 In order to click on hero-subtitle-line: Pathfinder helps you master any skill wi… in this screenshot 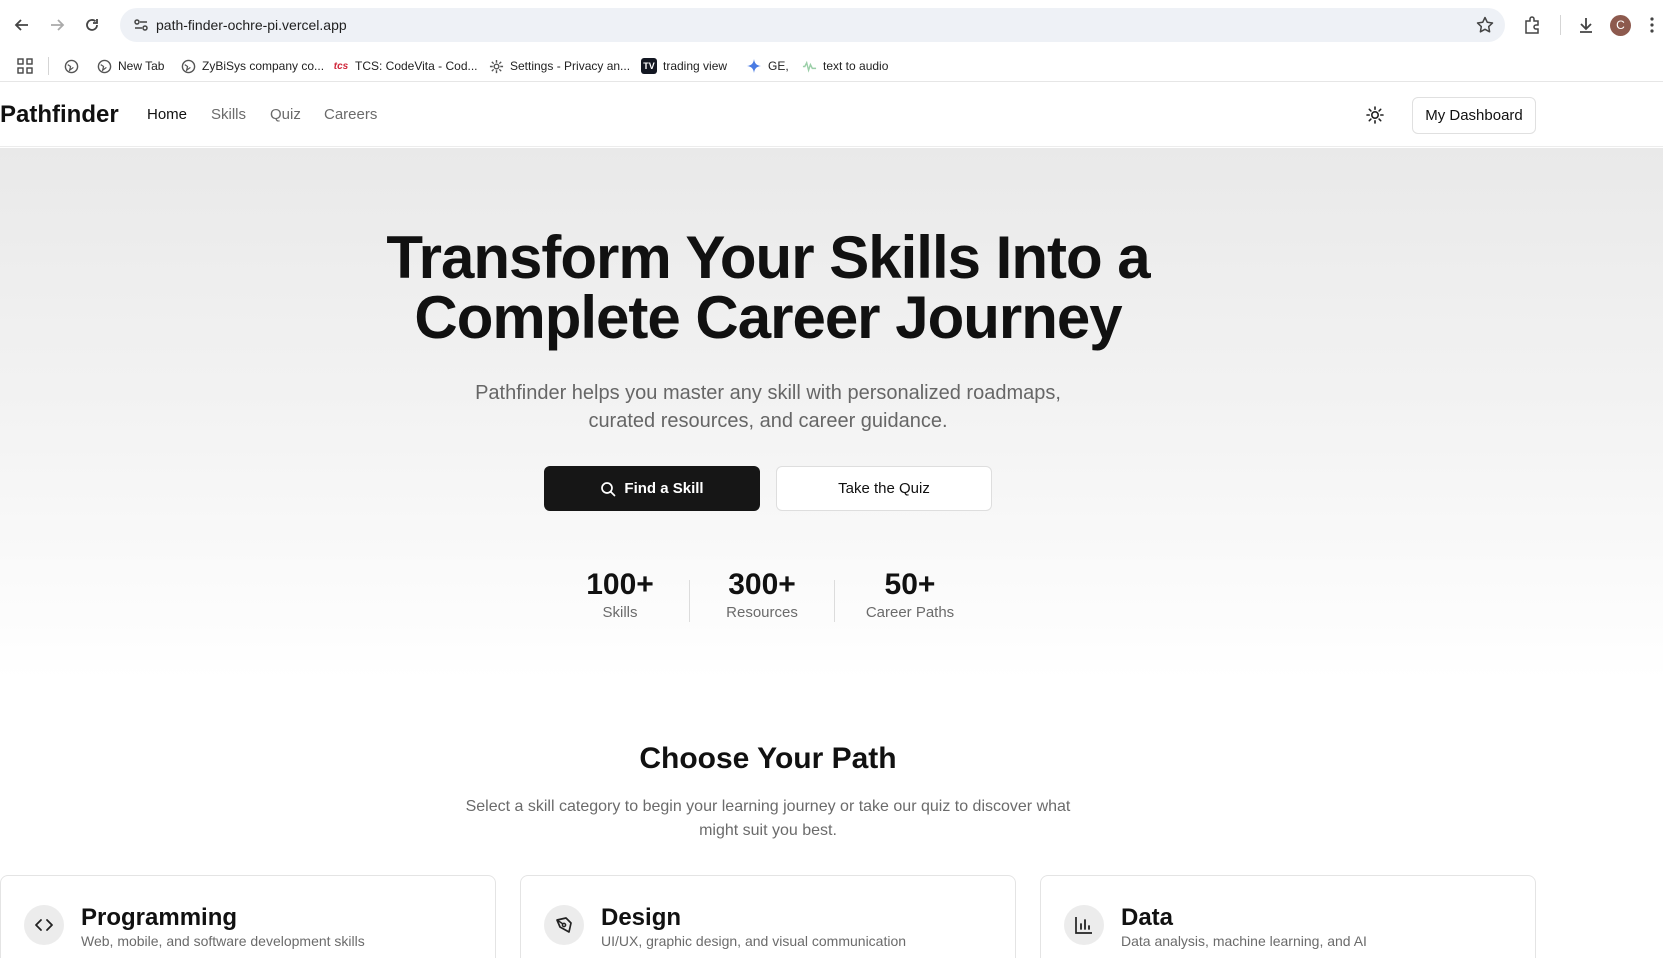, I will do `click(768, 393)`.